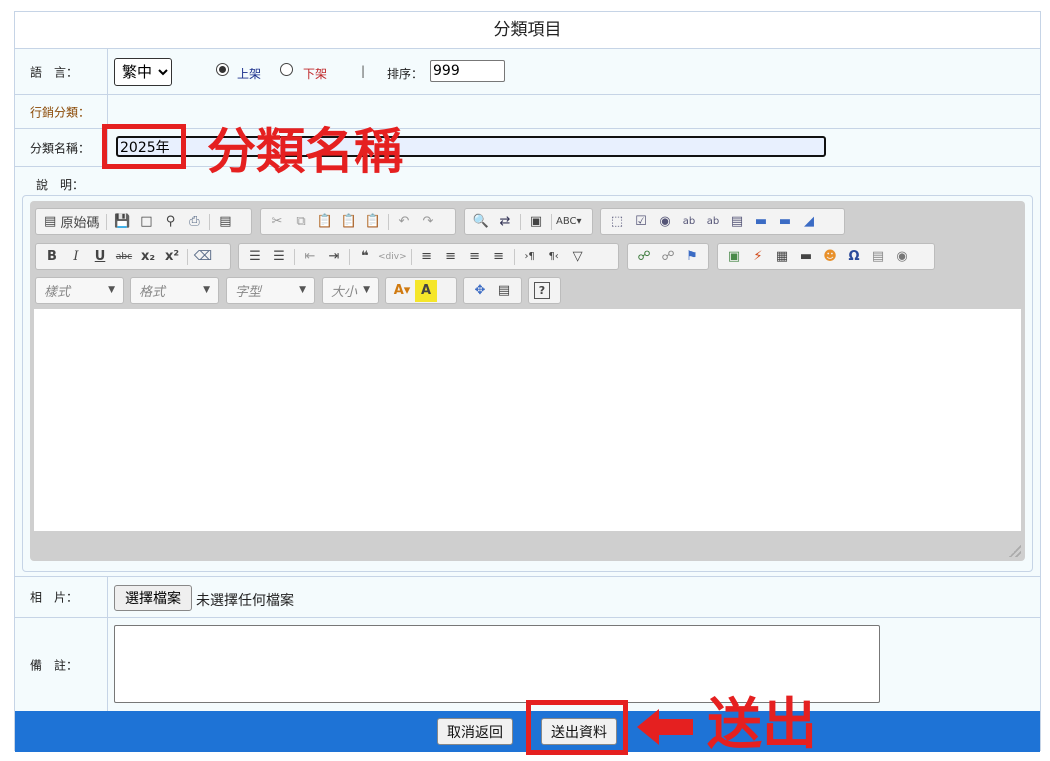 The height and width of the screenshot is (761, 1050). Describe the element at coordinates (194, 222) in the screenshot. I see `print-icon: ⎙` at that location.